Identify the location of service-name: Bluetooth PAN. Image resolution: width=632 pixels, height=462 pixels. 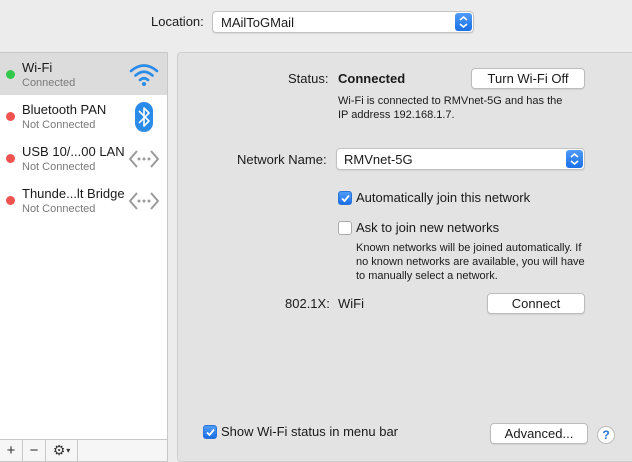
(64, 109).